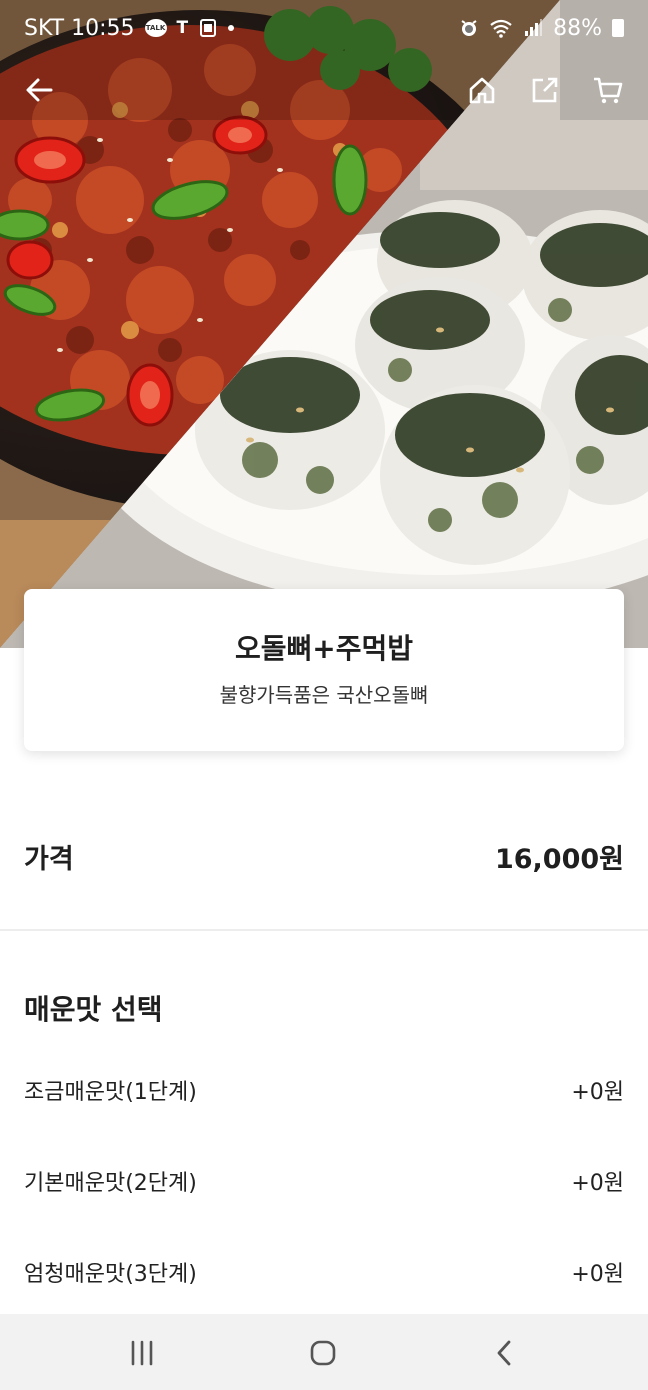  I want to click on cart-icon, so click(608, 90).